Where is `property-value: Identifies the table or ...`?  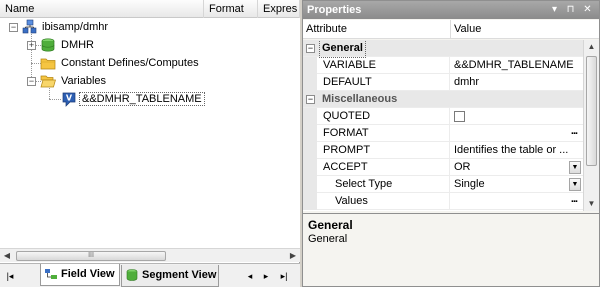
property-value: Identifies the table or ... is located at coordinates (517, 150).